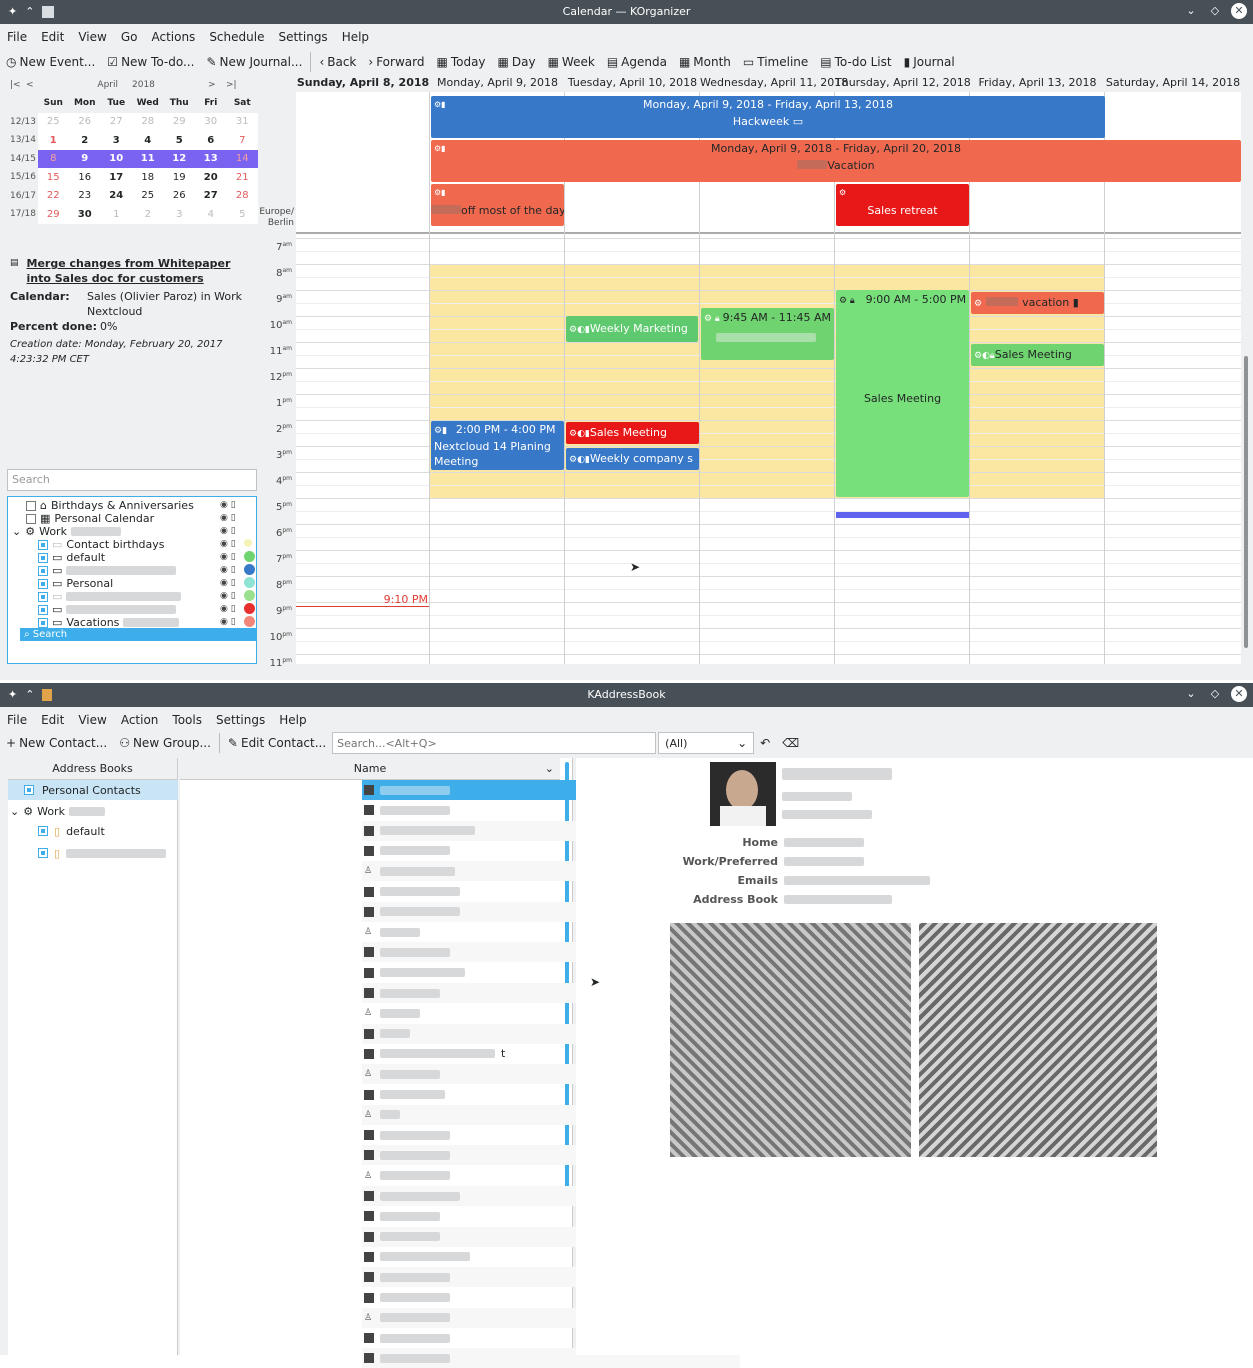 The image size is (1253, 1368). What do you see at coordinates (85, 158) in the screenshot?
I see `day-cell: 9` at bounding box center [85, 158].